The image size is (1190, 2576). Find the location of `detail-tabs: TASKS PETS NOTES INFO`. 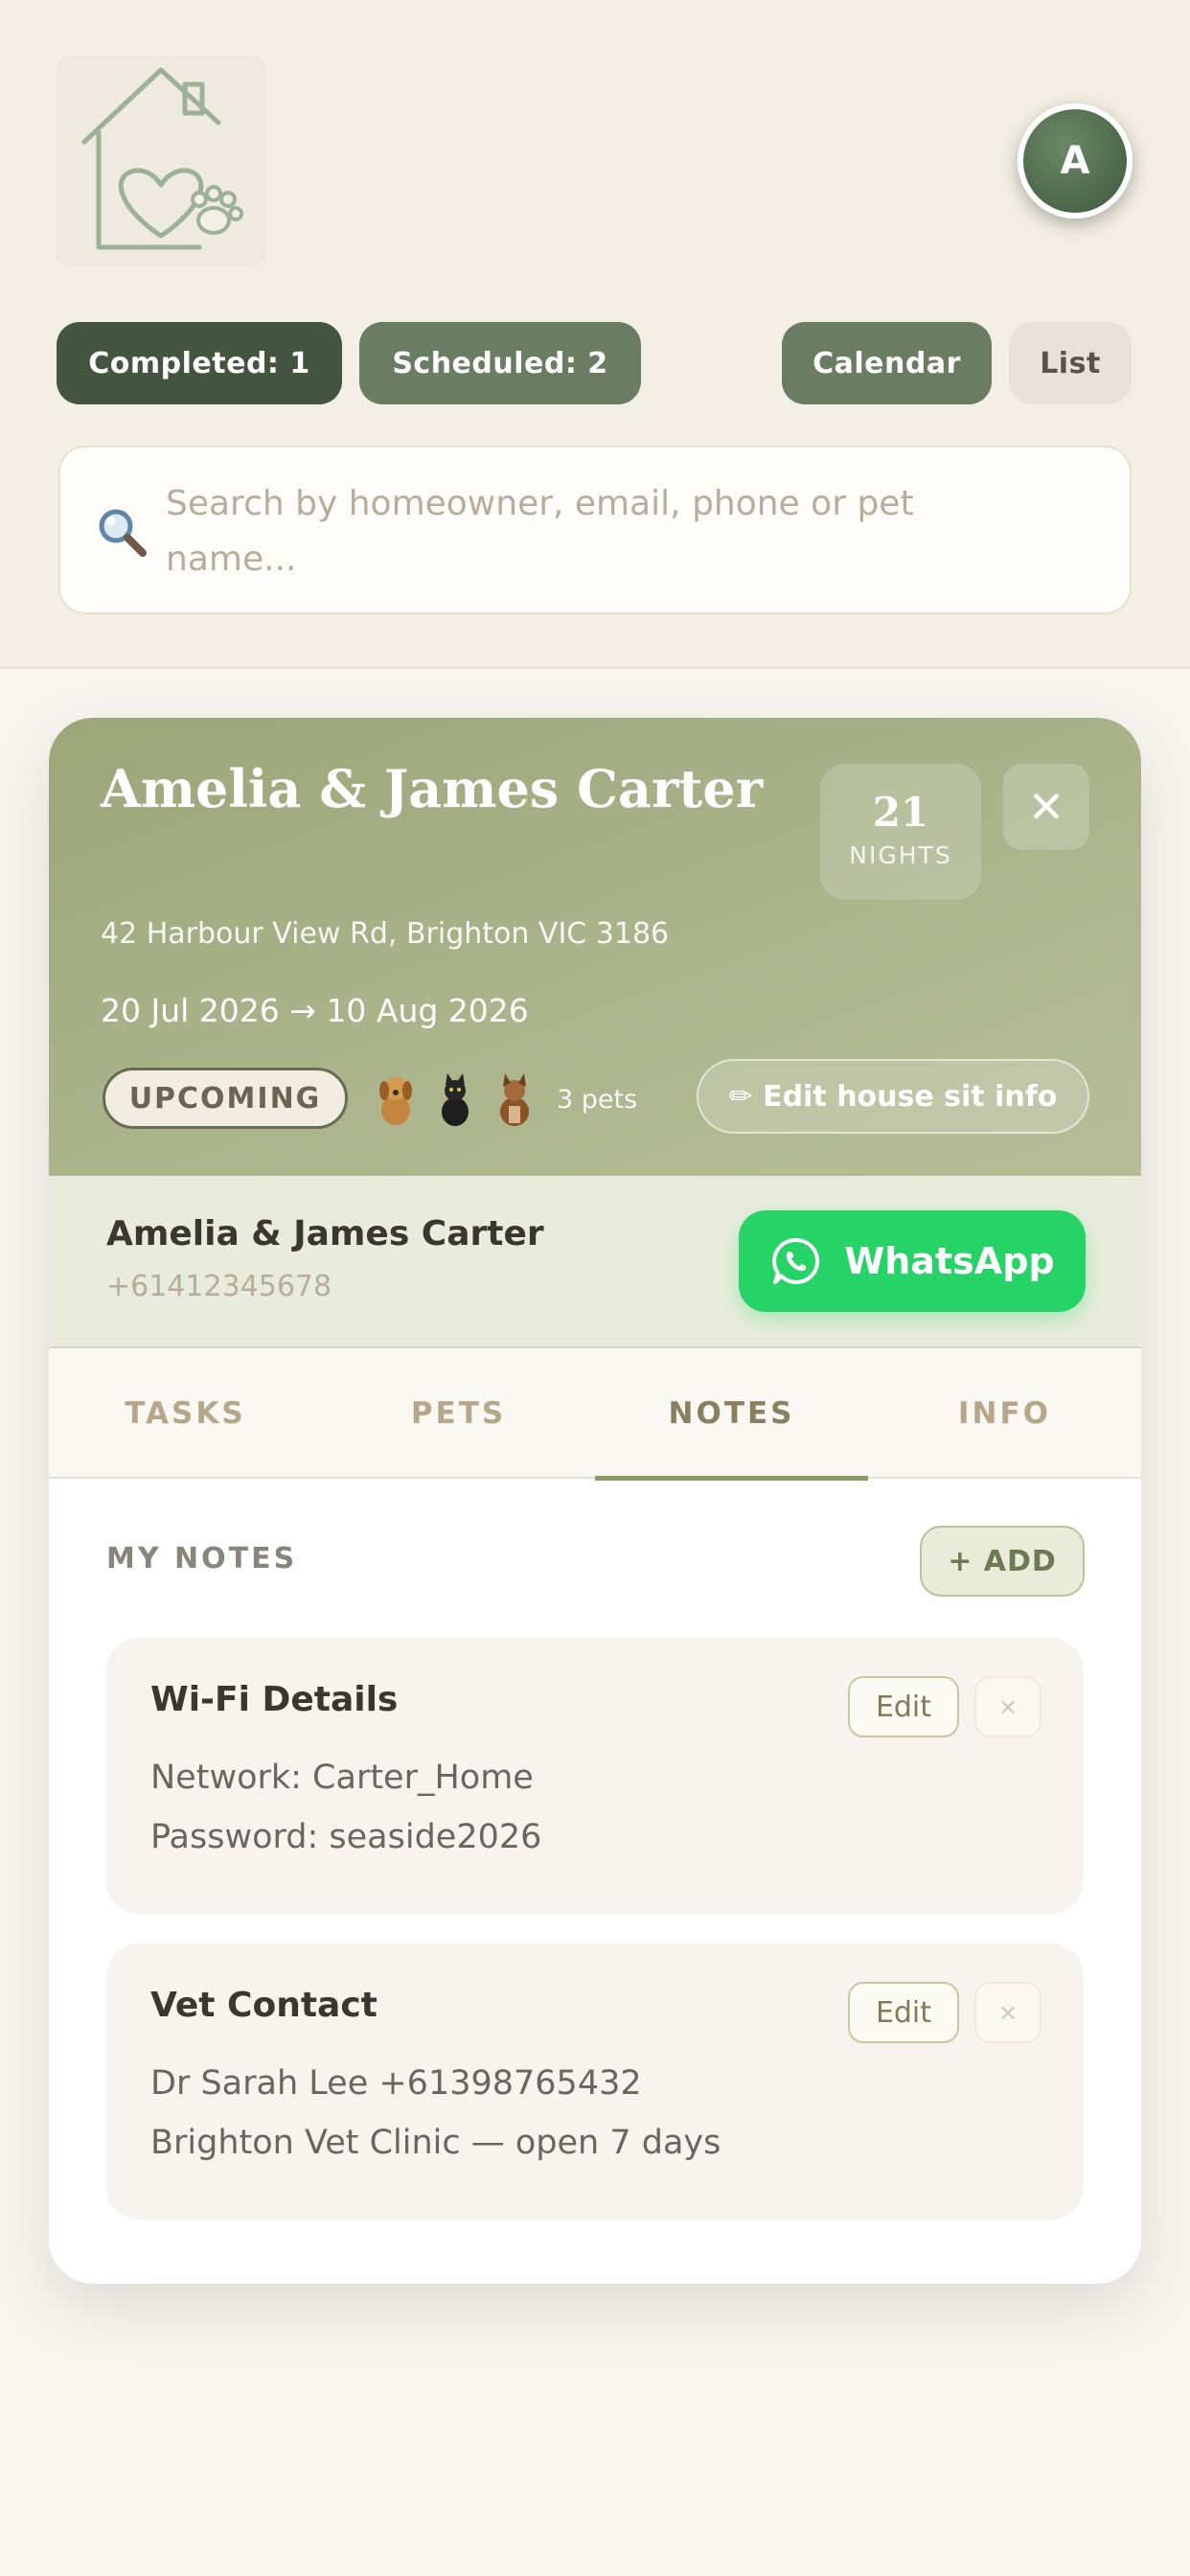

detail-tabs: TASKS PETS NOTES INFO is located at coordinates (595, 1414).